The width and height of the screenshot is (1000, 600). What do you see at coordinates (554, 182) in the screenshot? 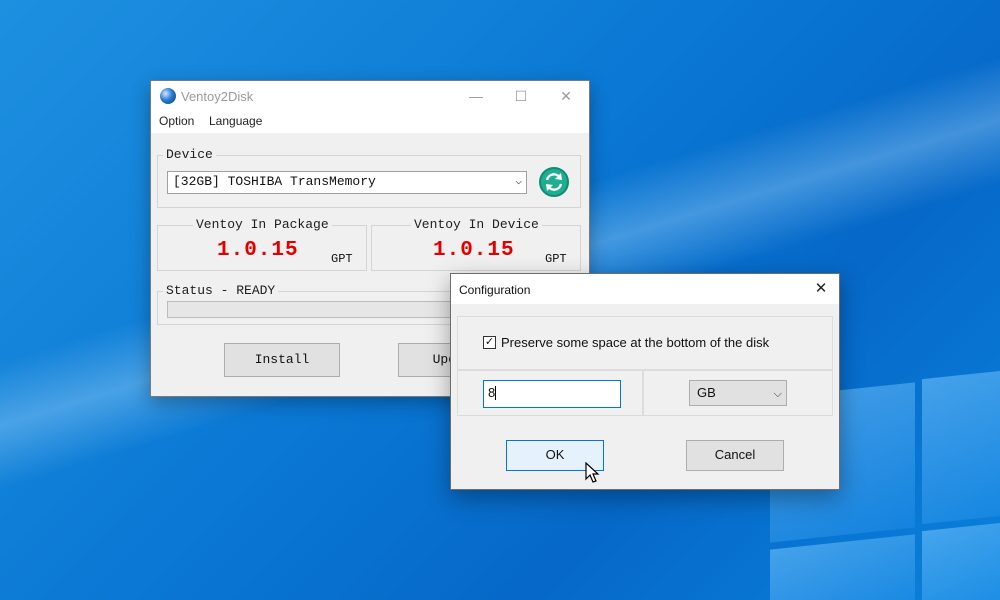
I see `refresh-icon` at bounding box center [554, 182].